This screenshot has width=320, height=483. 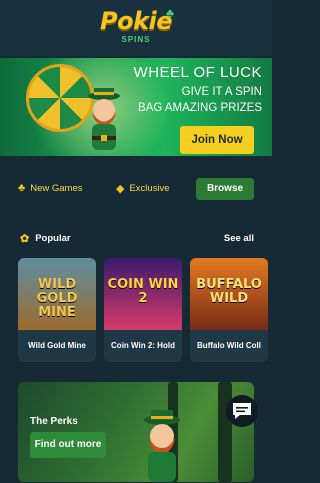 I want to click on pokie-spins-logo: Pokie SPINS ♣, so click(x=137, y=28).